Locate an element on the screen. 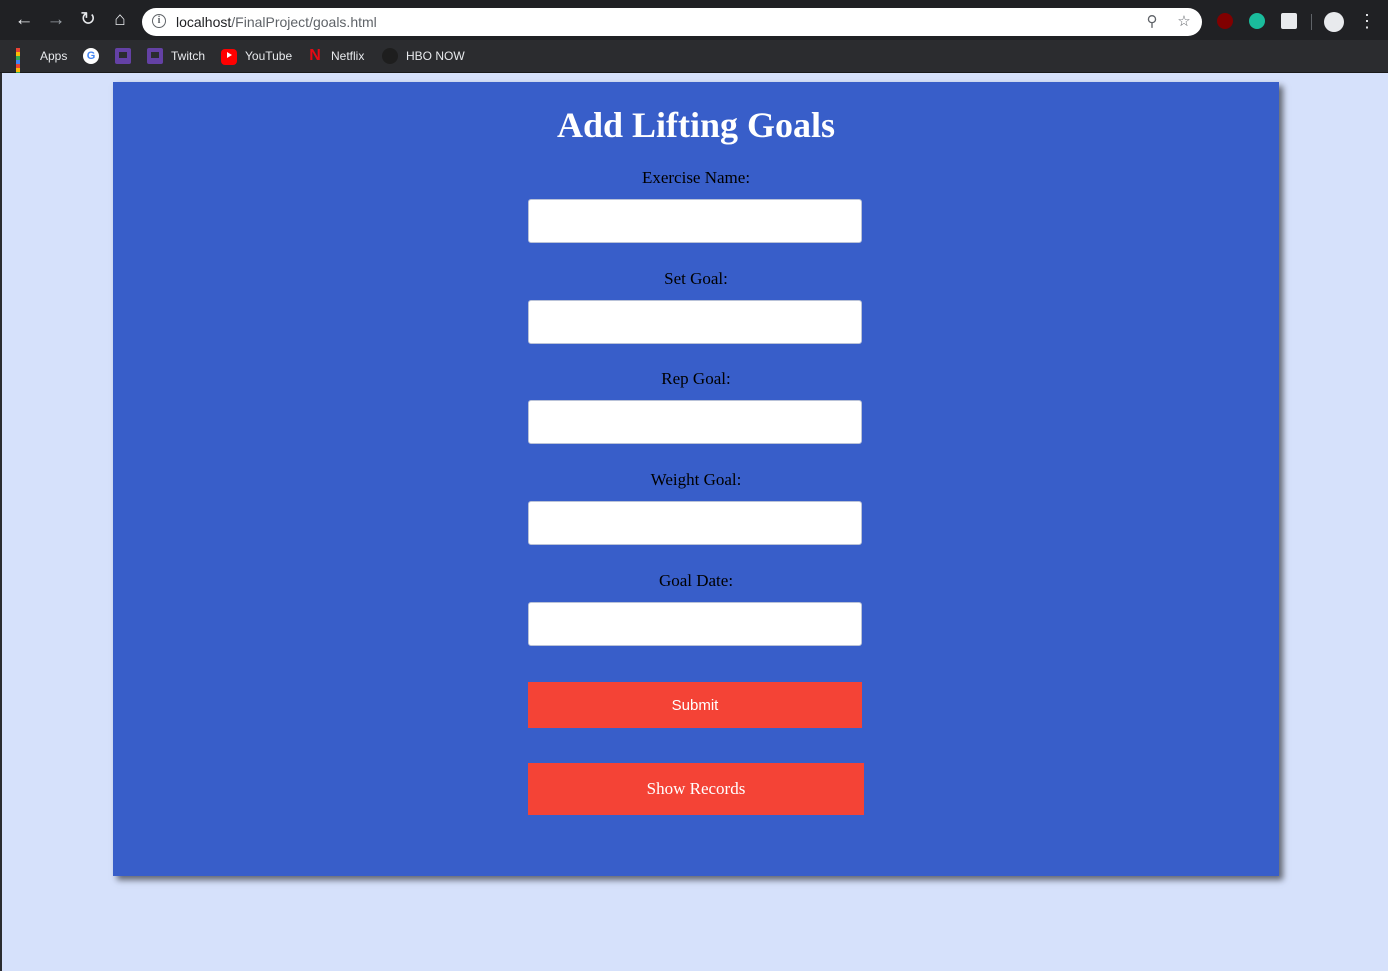 This screenshot has width=1388, height=971. show-records-button: Show Records is located at coordinates (696, 789).